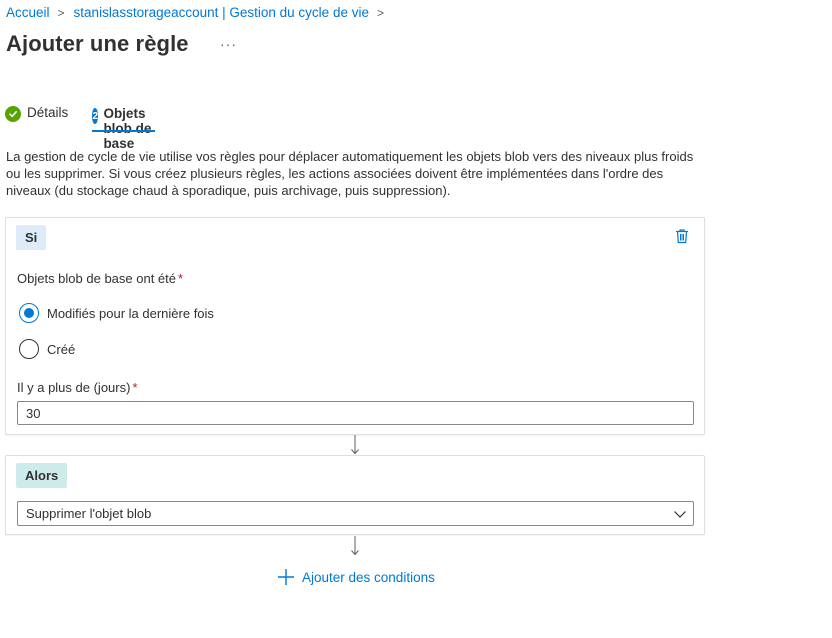 This screenshot has width=832, height=638. I want to click on add-conditions-button: Ajouter des conditions, so click(356, 577).